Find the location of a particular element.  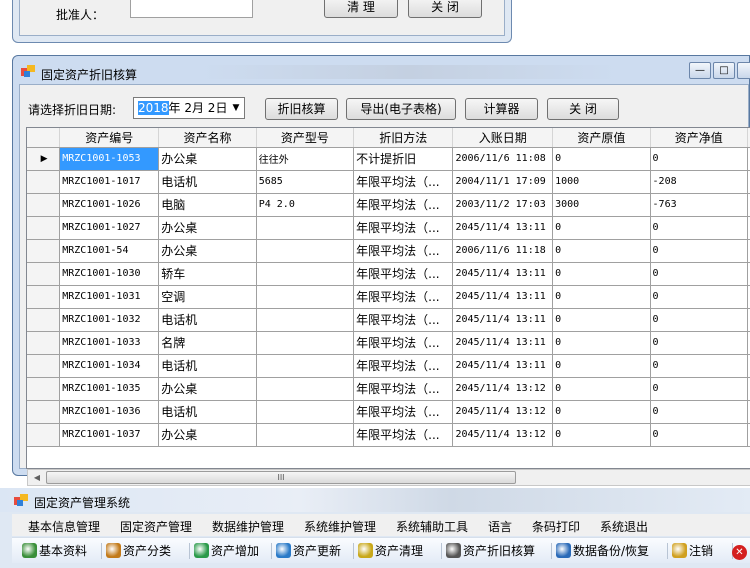

table-cell: -763 is located at coordinates (699, 205).